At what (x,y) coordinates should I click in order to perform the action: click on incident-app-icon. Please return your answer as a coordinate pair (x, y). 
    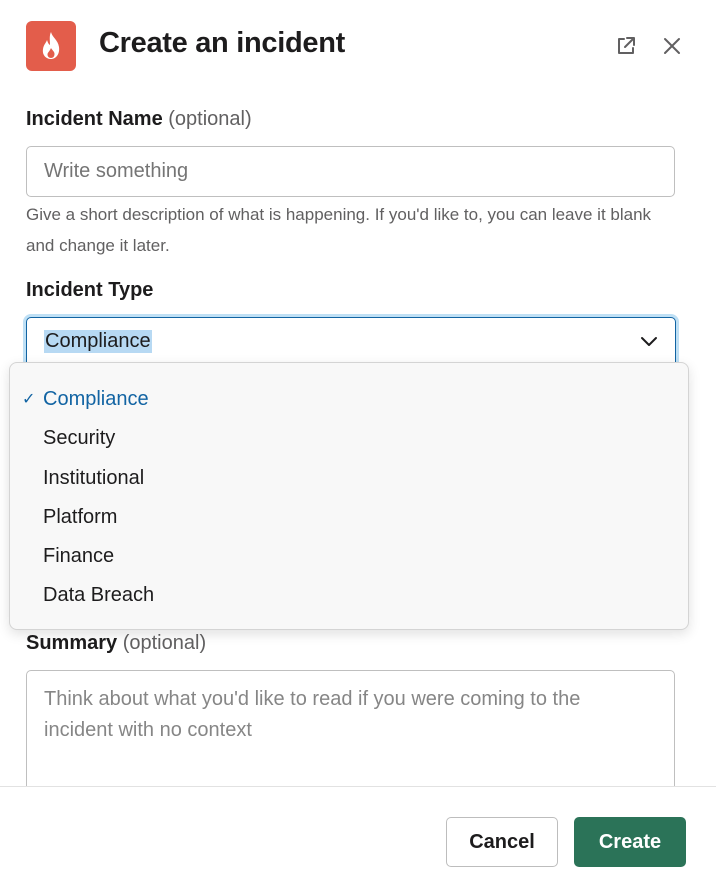
    Looking at the image, I should click on (51, 46).